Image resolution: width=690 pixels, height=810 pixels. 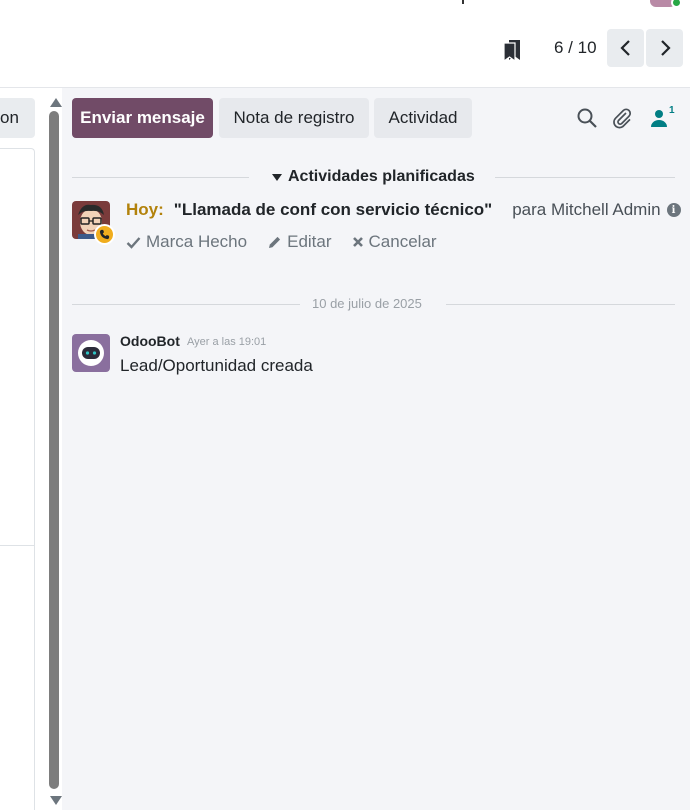 What do you see at coordinates (585, 177) in the screenshot?
I see `section-divider-right` at bounding box center [585, 177].